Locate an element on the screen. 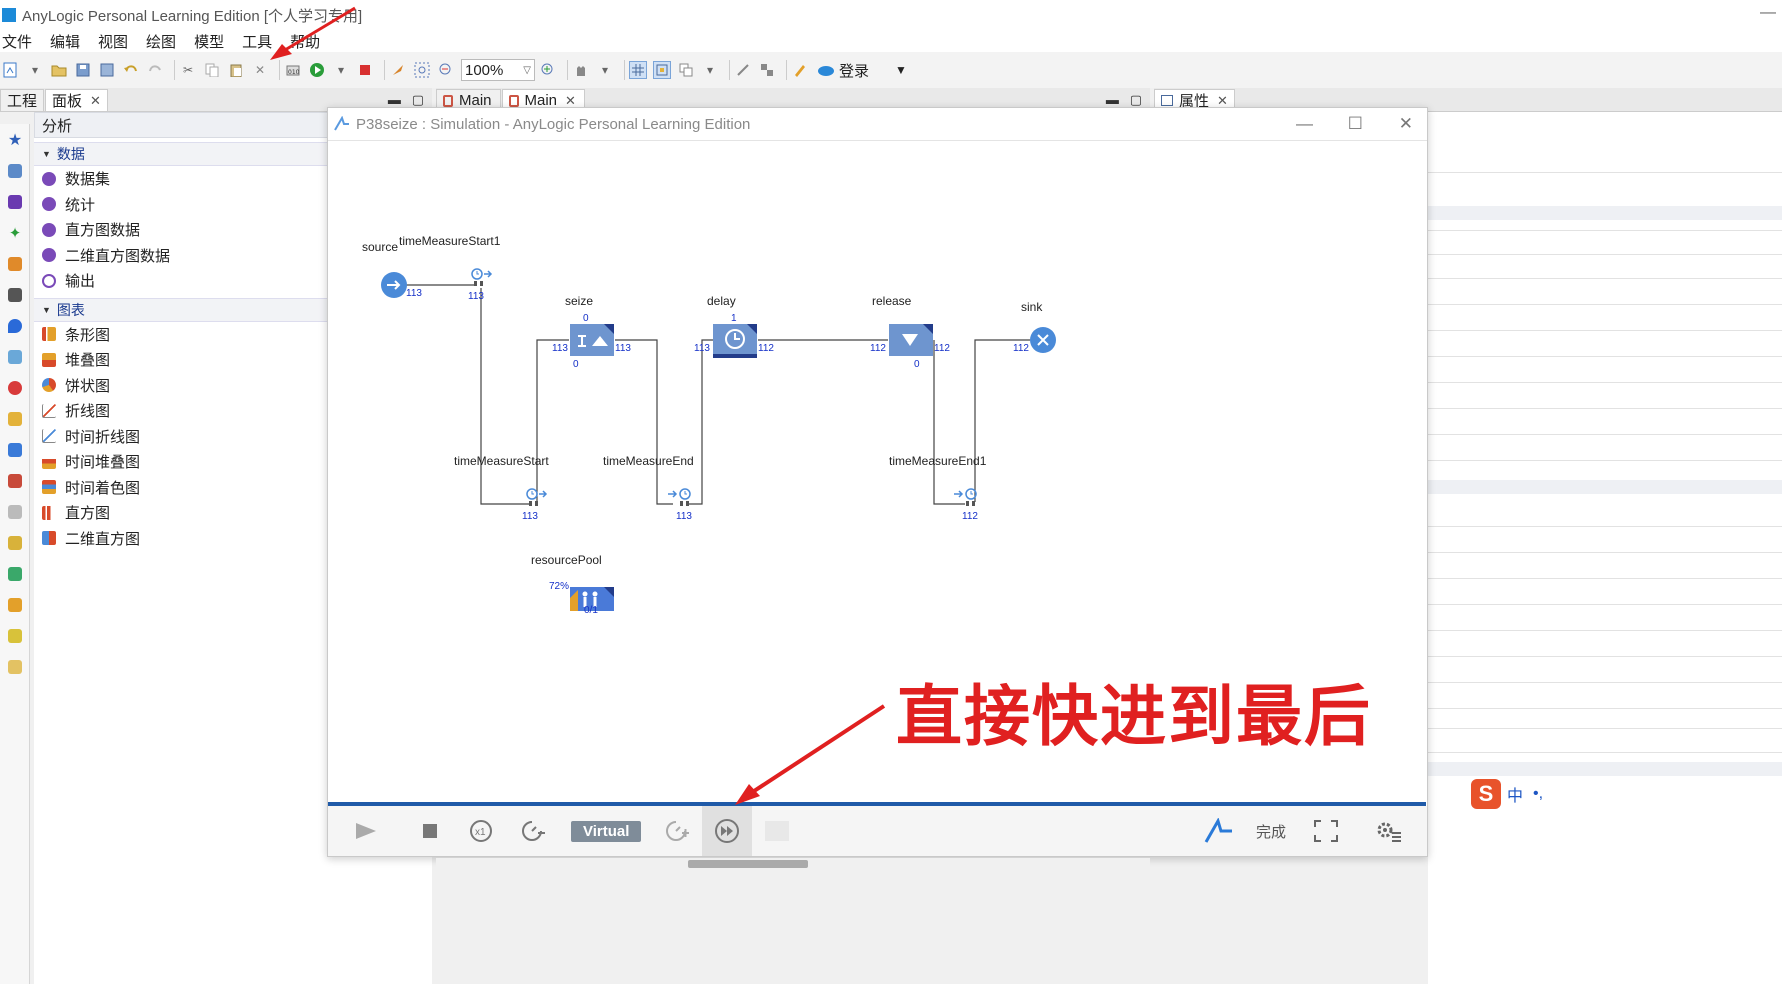 This screenshot has width=1782, height=984. play-button is located at coordinates (366, 831).